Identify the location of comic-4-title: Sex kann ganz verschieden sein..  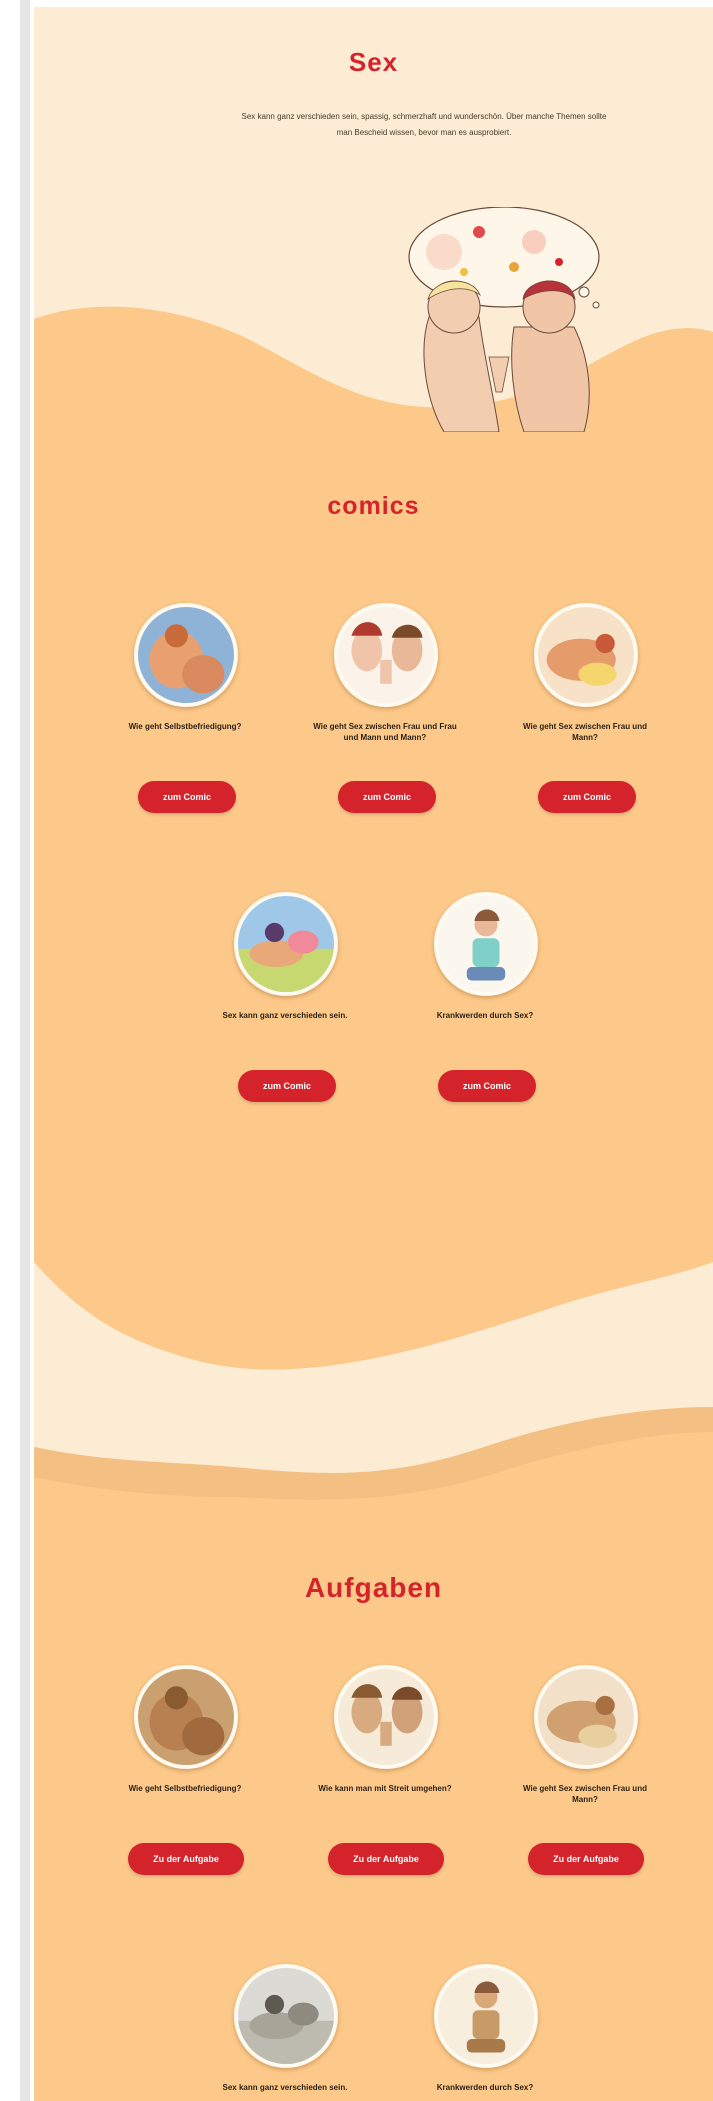
(285, 1015).